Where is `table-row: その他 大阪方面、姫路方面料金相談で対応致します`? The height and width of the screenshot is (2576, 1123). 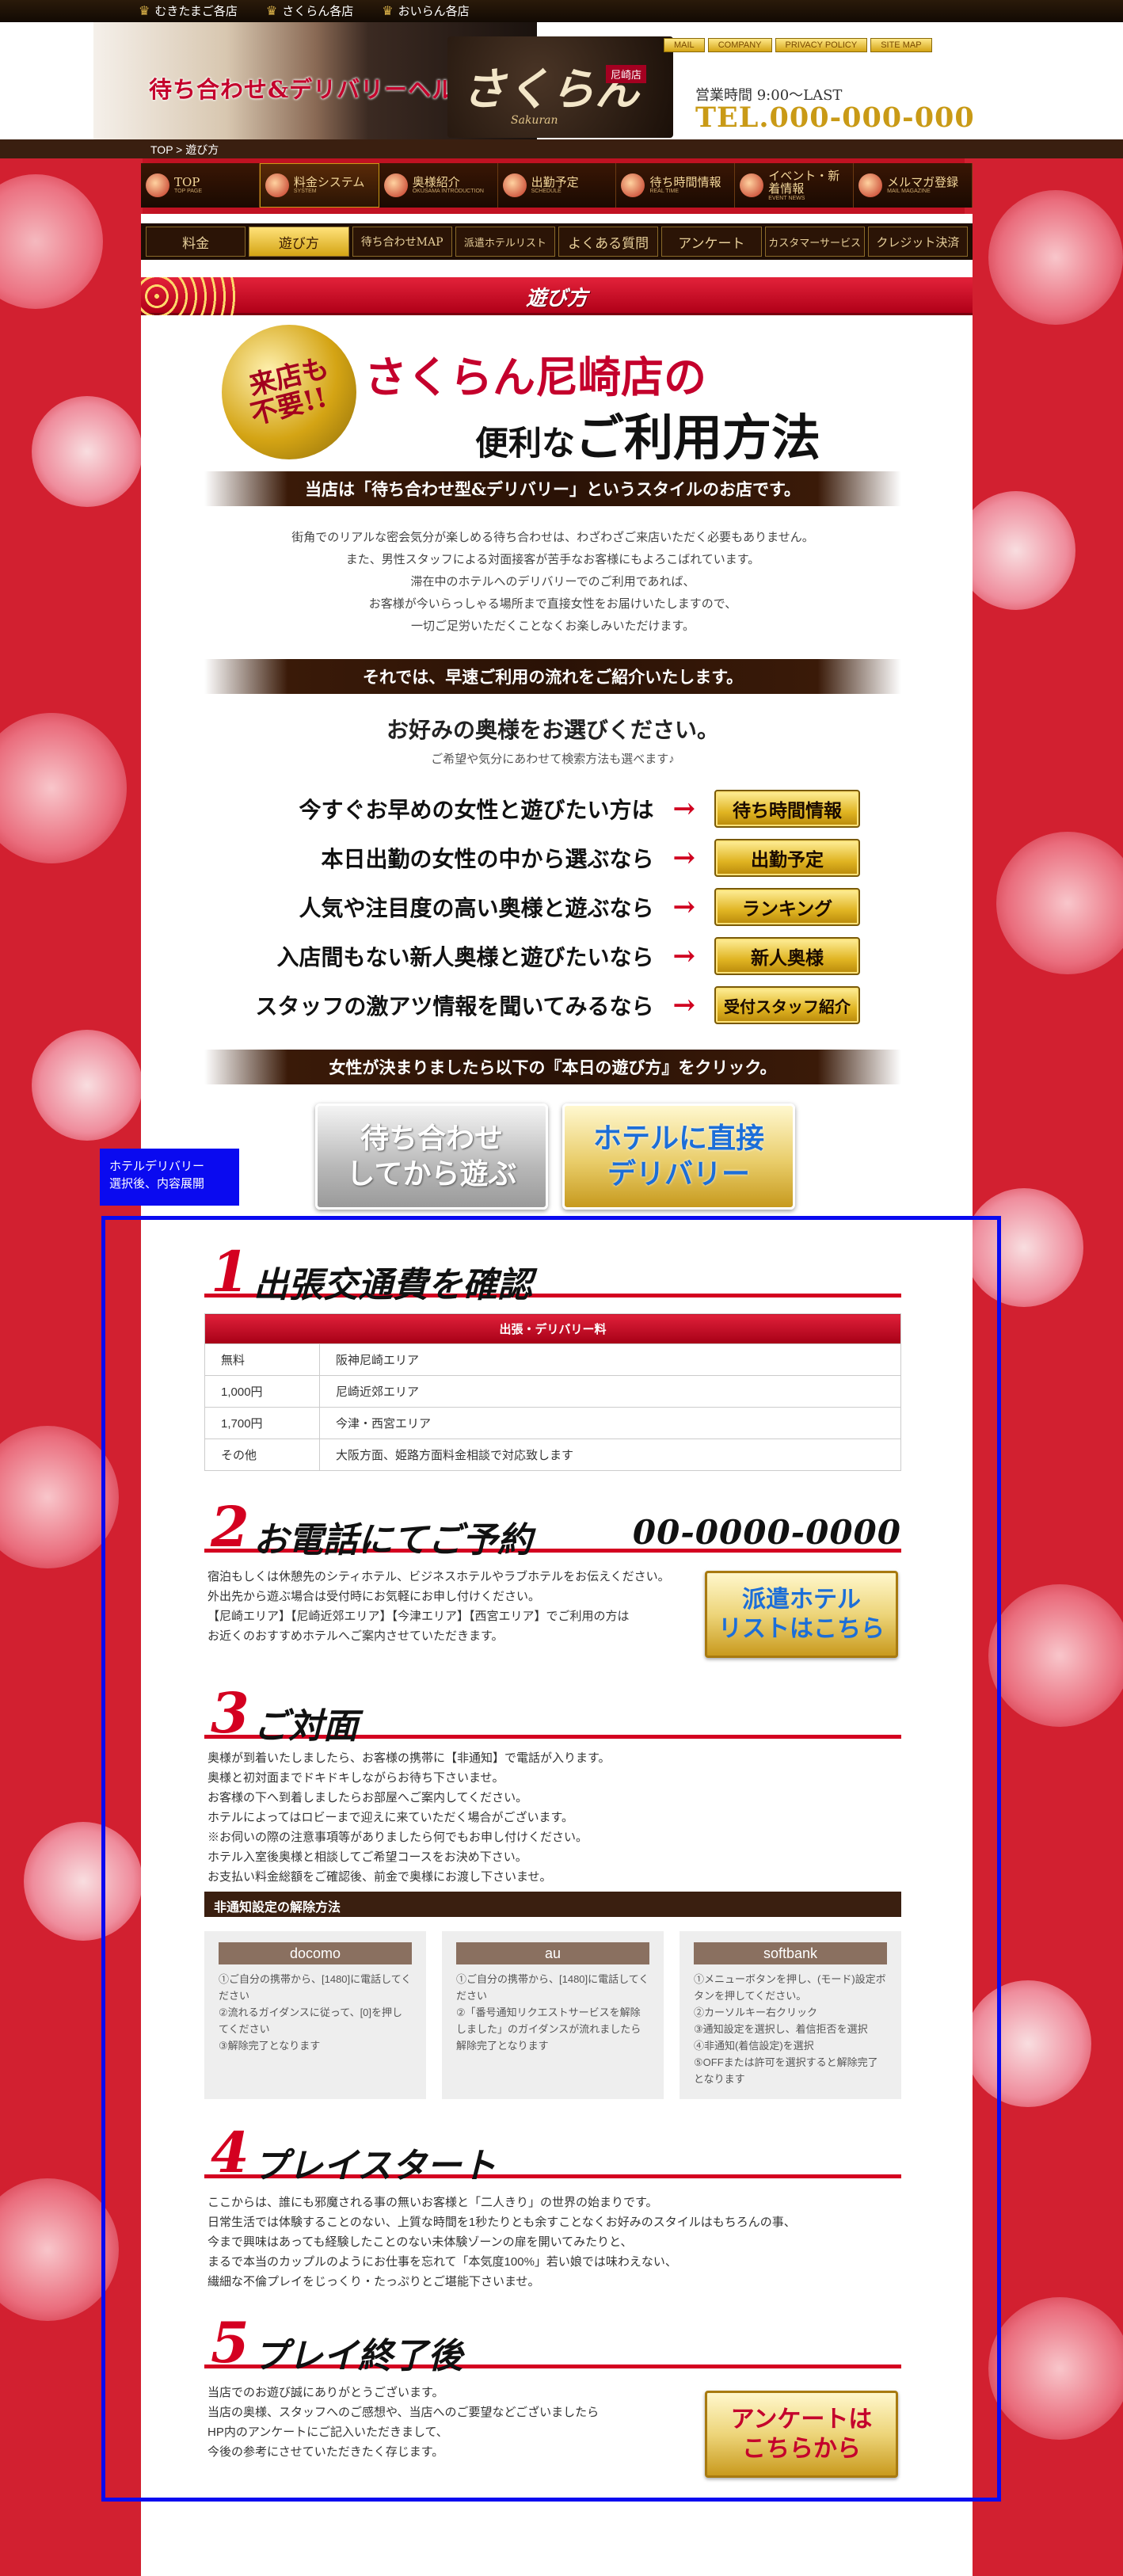
table-row: その他 大阪方面、姫路方面料金相談で対応致します is located at coordinates (552, 1455).